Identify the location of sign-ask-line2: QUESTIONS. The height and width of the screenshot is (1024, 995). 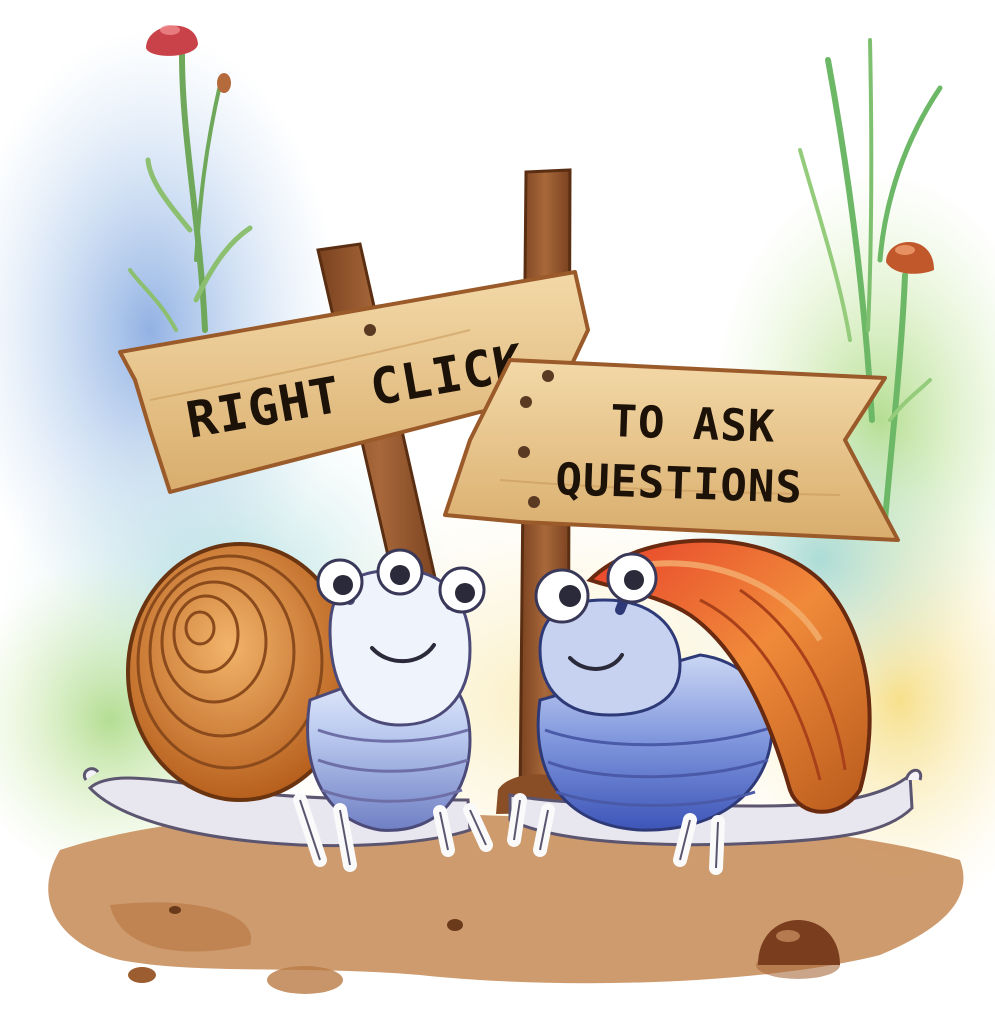
(679, 484).